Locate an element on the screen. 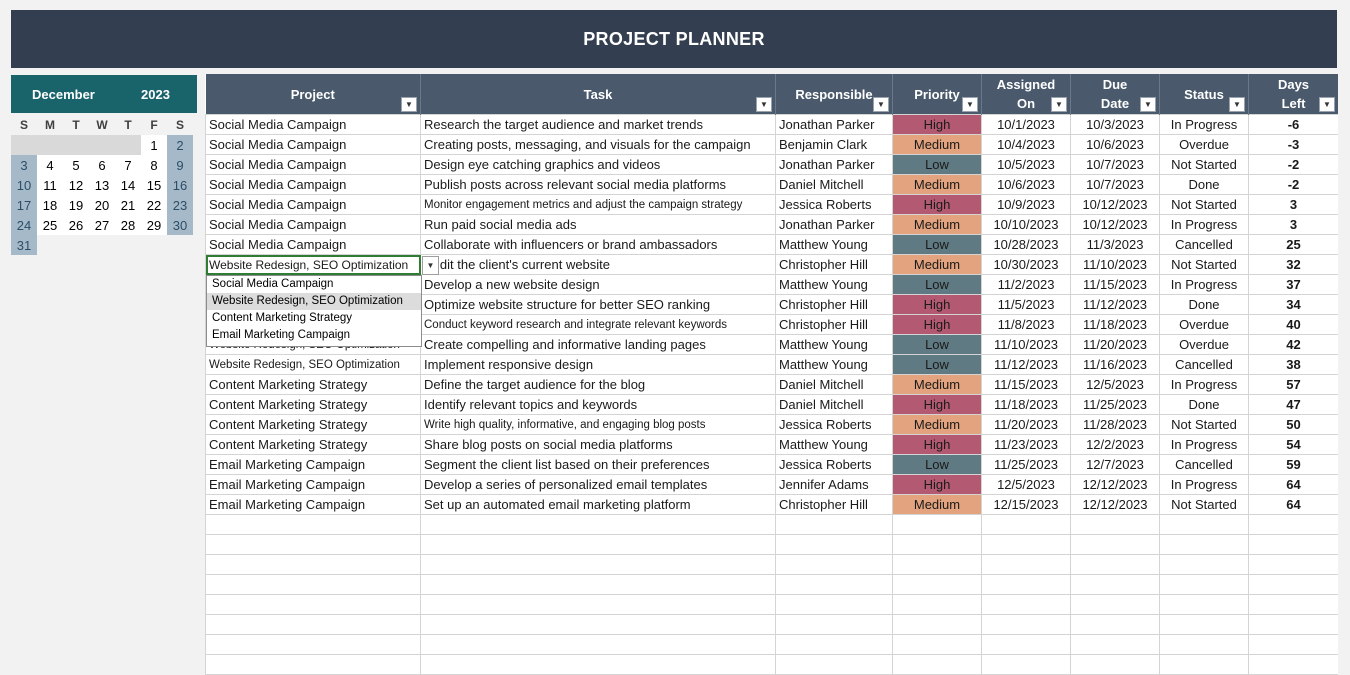 The width and height of the screenshot is (1350, 675). assigned-on-cell: 10/30/2023 is located at coordinates (1026, 264).